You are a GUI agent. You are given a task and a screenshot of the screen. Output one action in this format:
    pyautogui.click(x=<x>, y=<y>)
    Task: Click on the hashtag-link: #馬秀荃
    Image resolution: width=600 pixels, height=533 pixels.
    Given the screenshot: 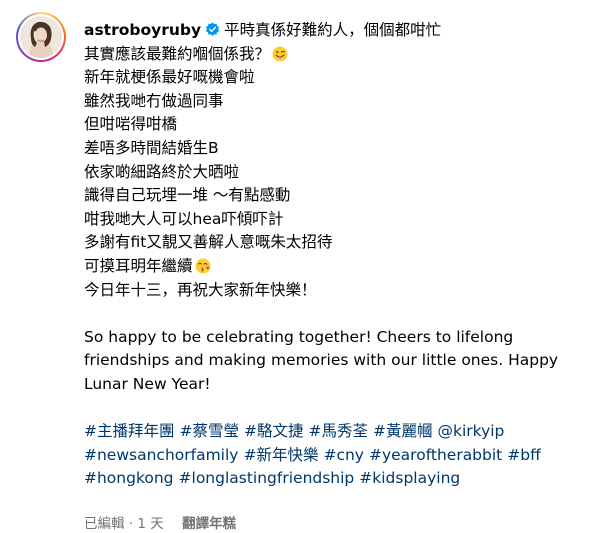 What is the action you would take?
    pyautogui.click(x=339, y=431)
    